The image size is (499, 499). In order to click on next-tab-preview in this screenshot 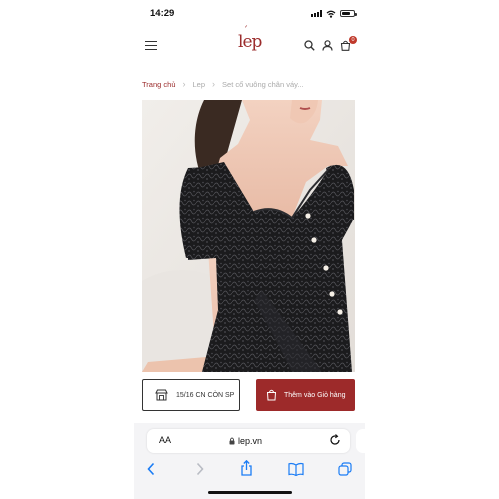, I will do `click(360, 441)`.